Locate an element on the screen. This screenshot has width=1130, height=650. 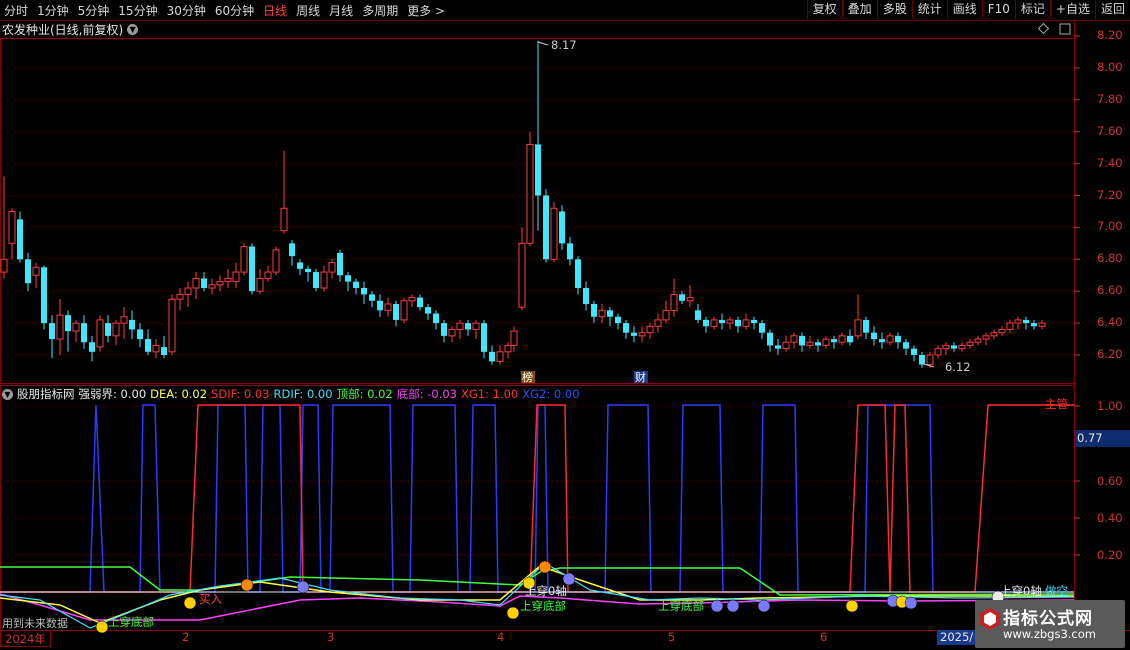
chevron-down-icon: ▼ is located at coordinates (7, 394).